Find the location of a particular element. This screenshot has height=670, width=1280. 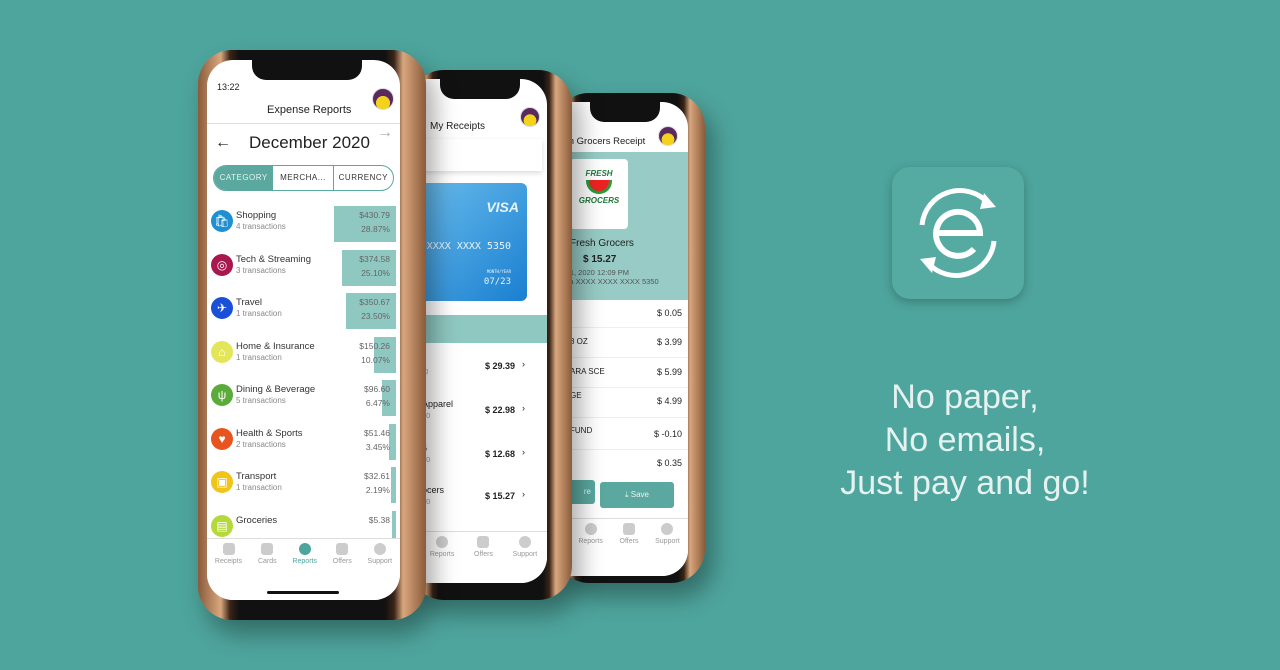

category-name: Shopping is located at coordinates (256, 215).